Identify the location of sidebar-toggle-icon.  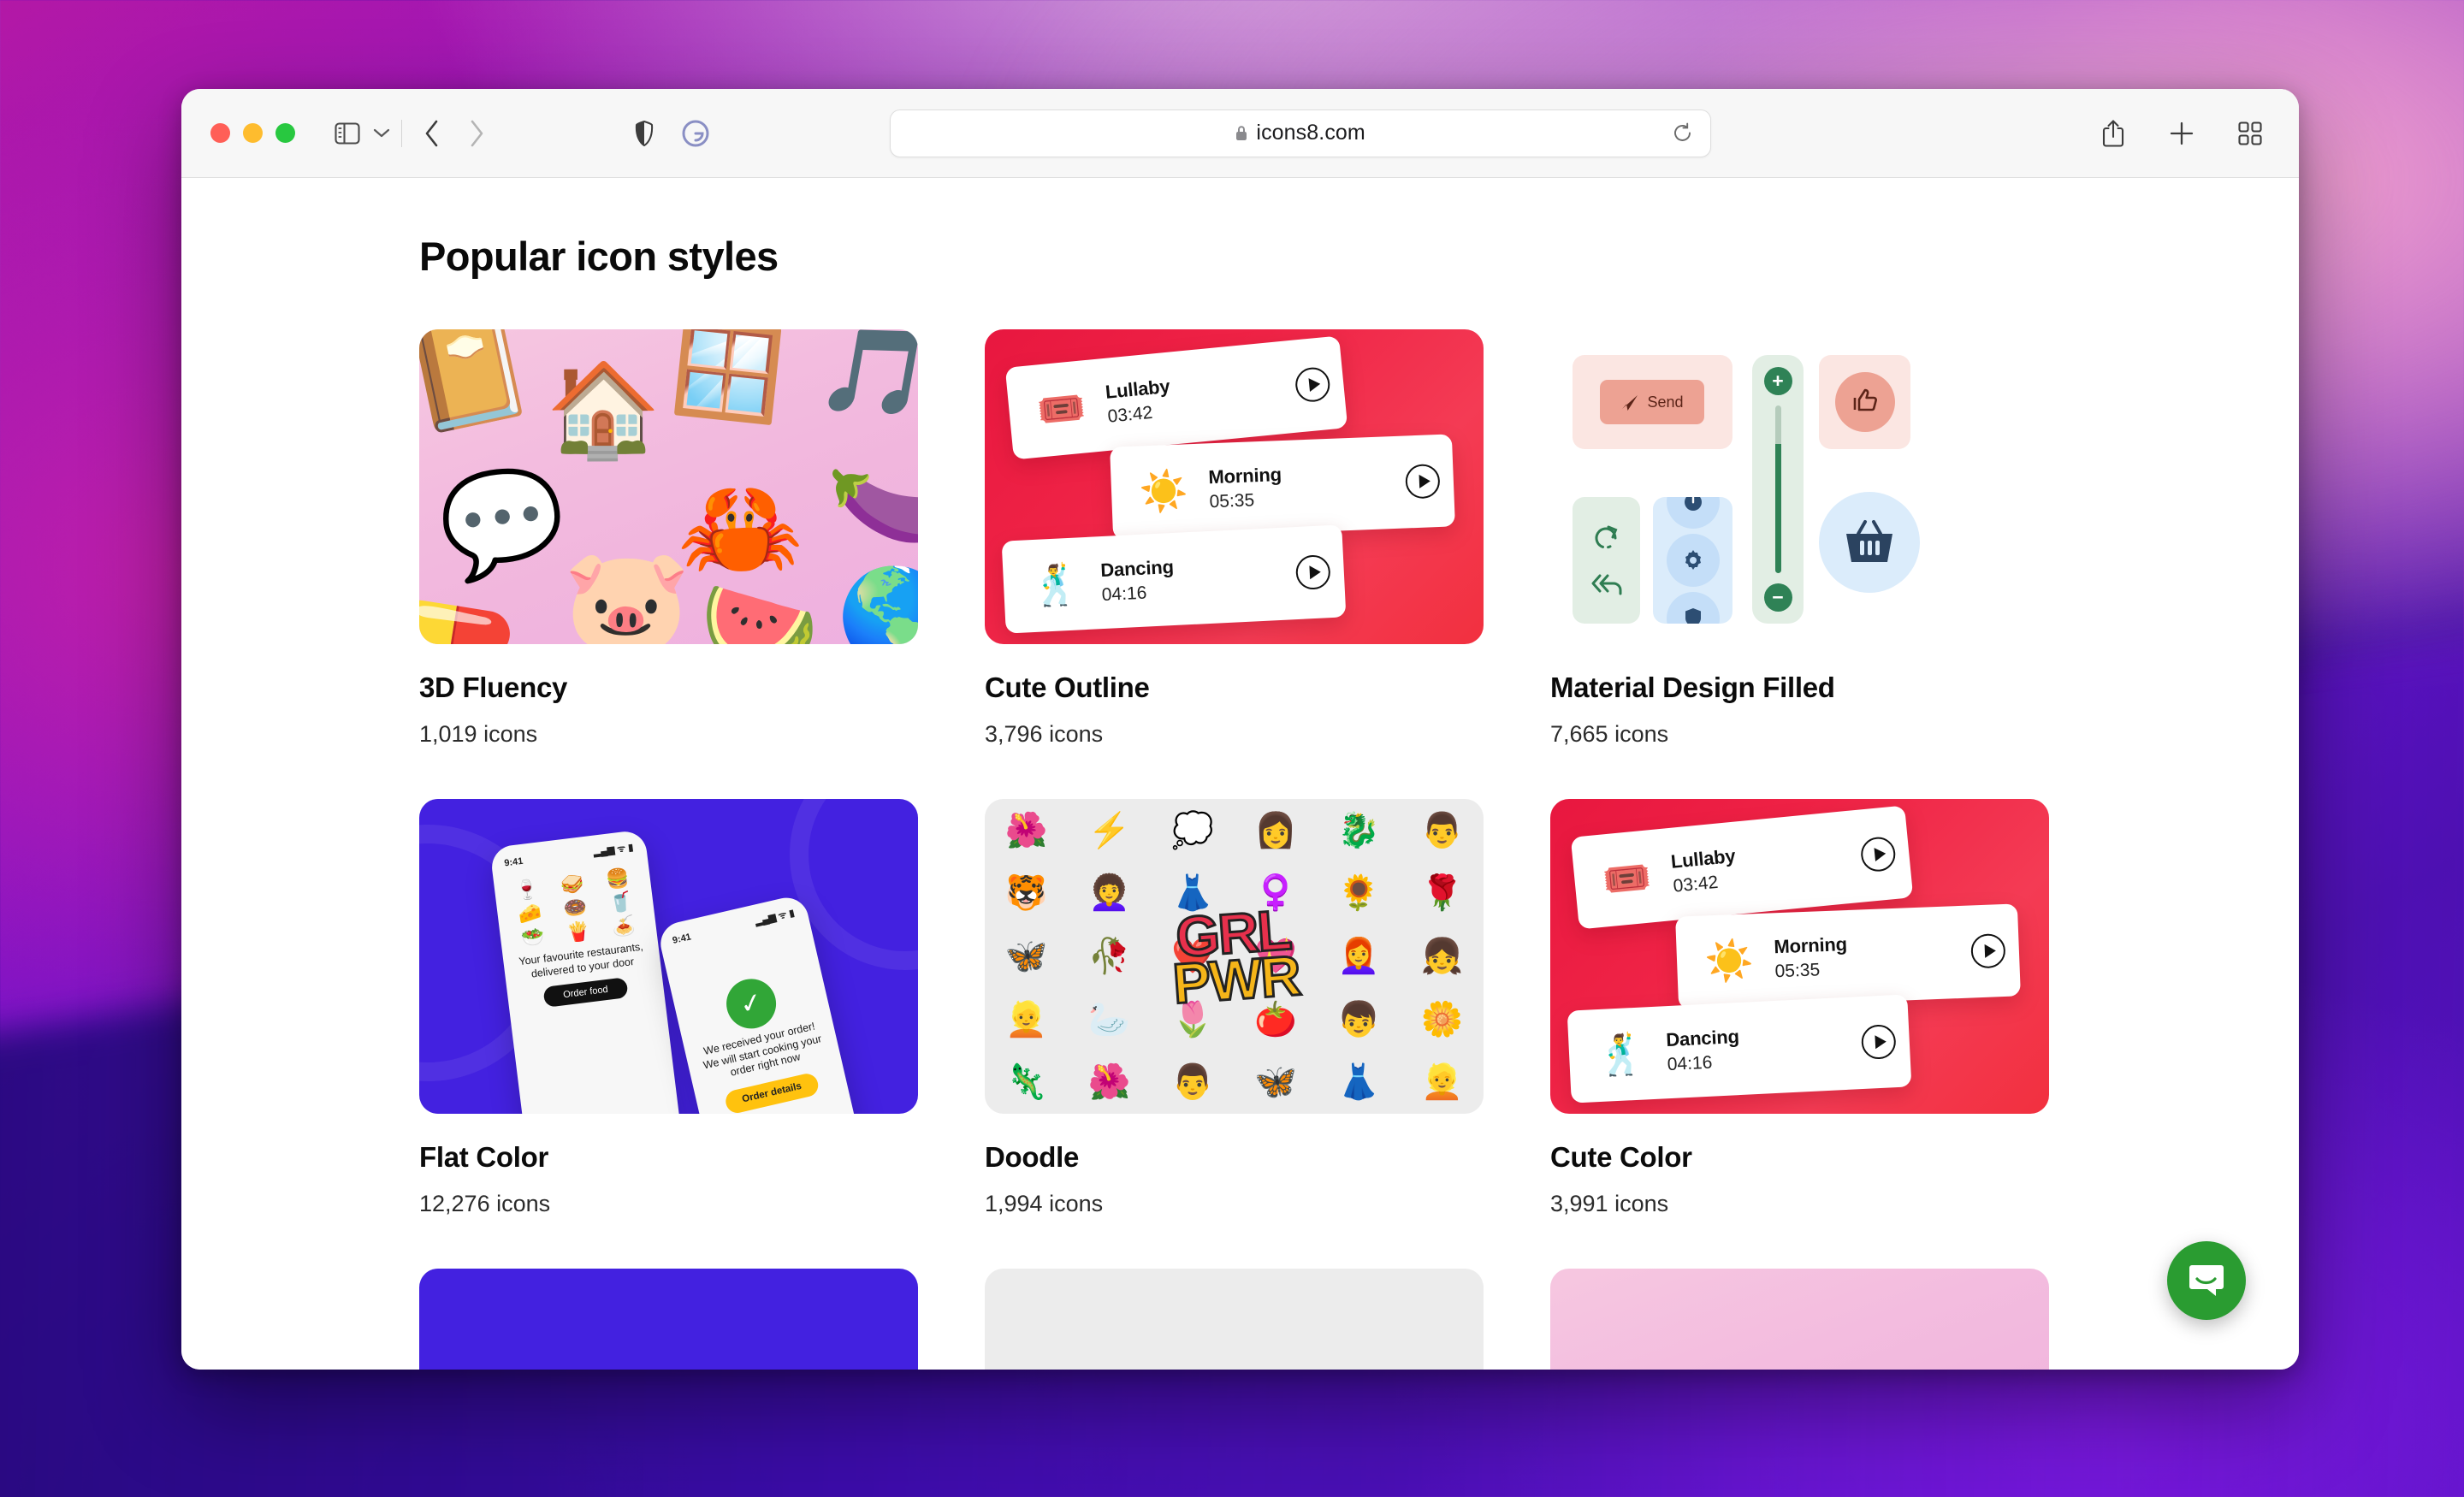
(347, 133).